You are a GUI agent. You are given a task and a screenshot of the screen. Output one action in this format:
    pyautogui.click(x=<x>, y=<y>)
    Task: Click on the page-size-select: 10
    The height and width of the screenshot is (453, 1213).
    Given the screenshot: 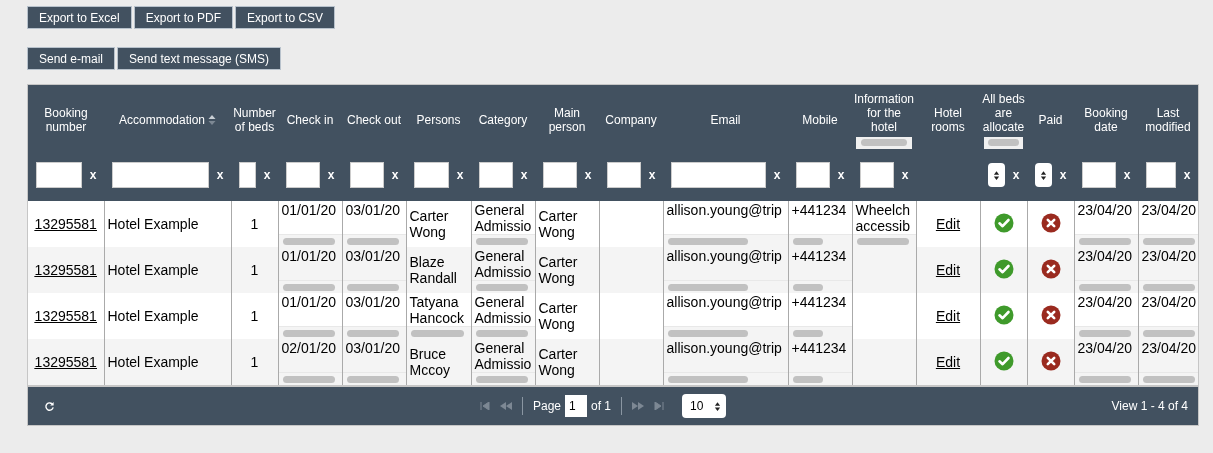 What is the action you would take?
    pyautogui.click(x=704, y=406)
    